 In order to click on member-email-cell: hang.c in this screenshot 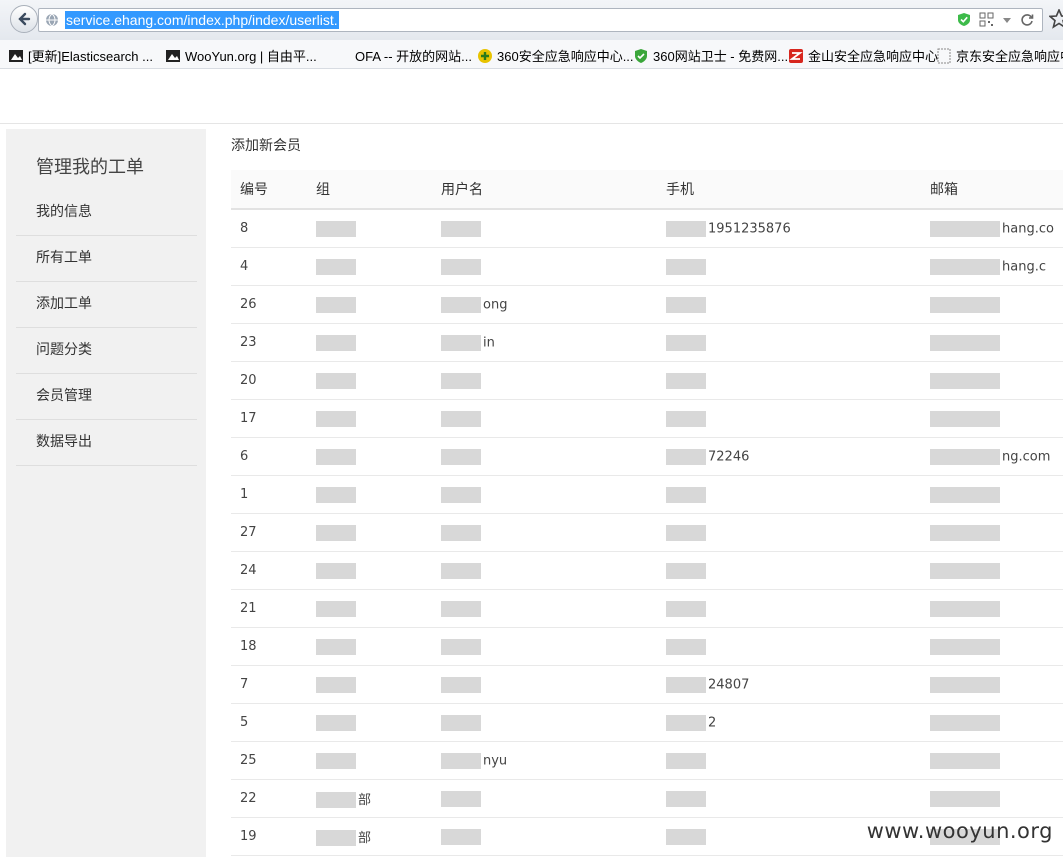, I will do `click(992, 266)`.